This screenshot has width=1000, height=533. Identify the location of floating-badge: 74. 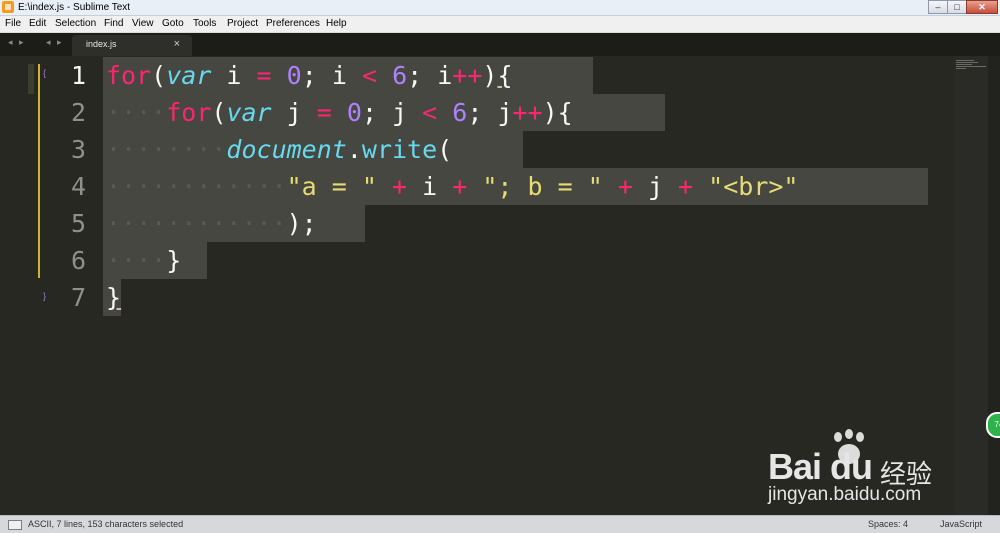
(993, 425).